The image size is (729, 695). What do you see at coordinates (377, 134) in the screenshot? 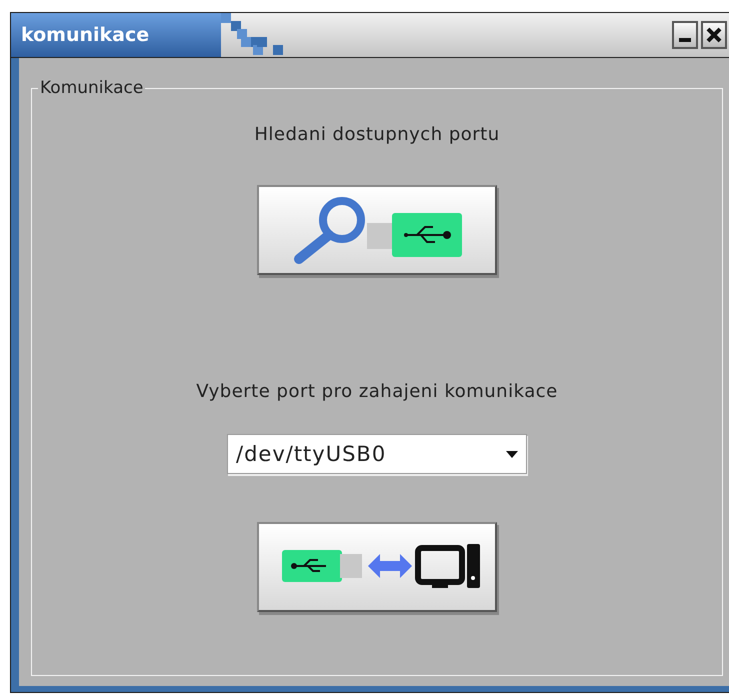
I see `search-label: Hledani dostupnych portu` at bounding box center [377, 134].